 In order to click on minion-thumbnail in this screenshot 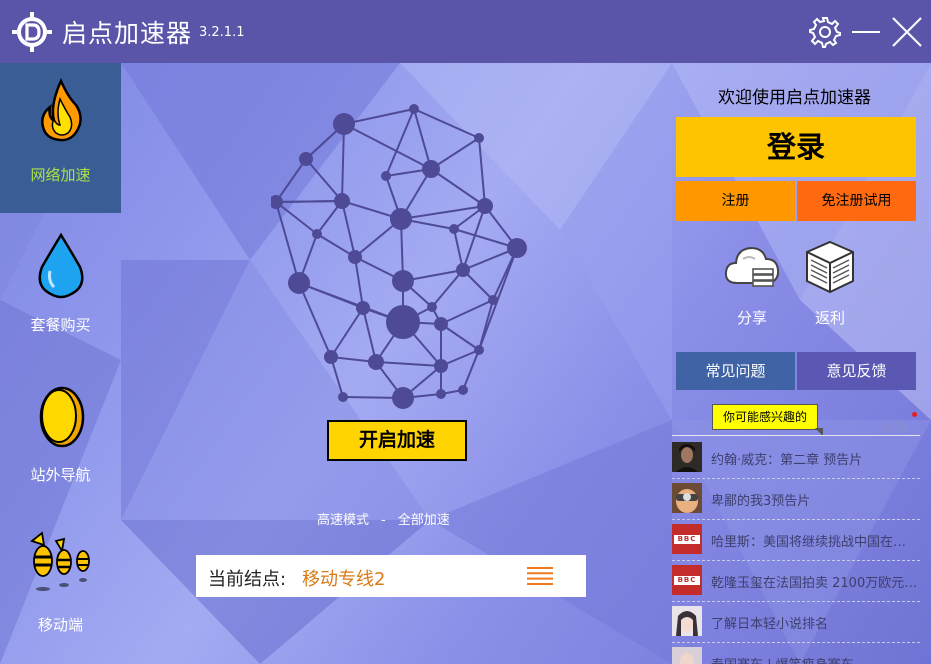, I will do `click(687, 498)`.